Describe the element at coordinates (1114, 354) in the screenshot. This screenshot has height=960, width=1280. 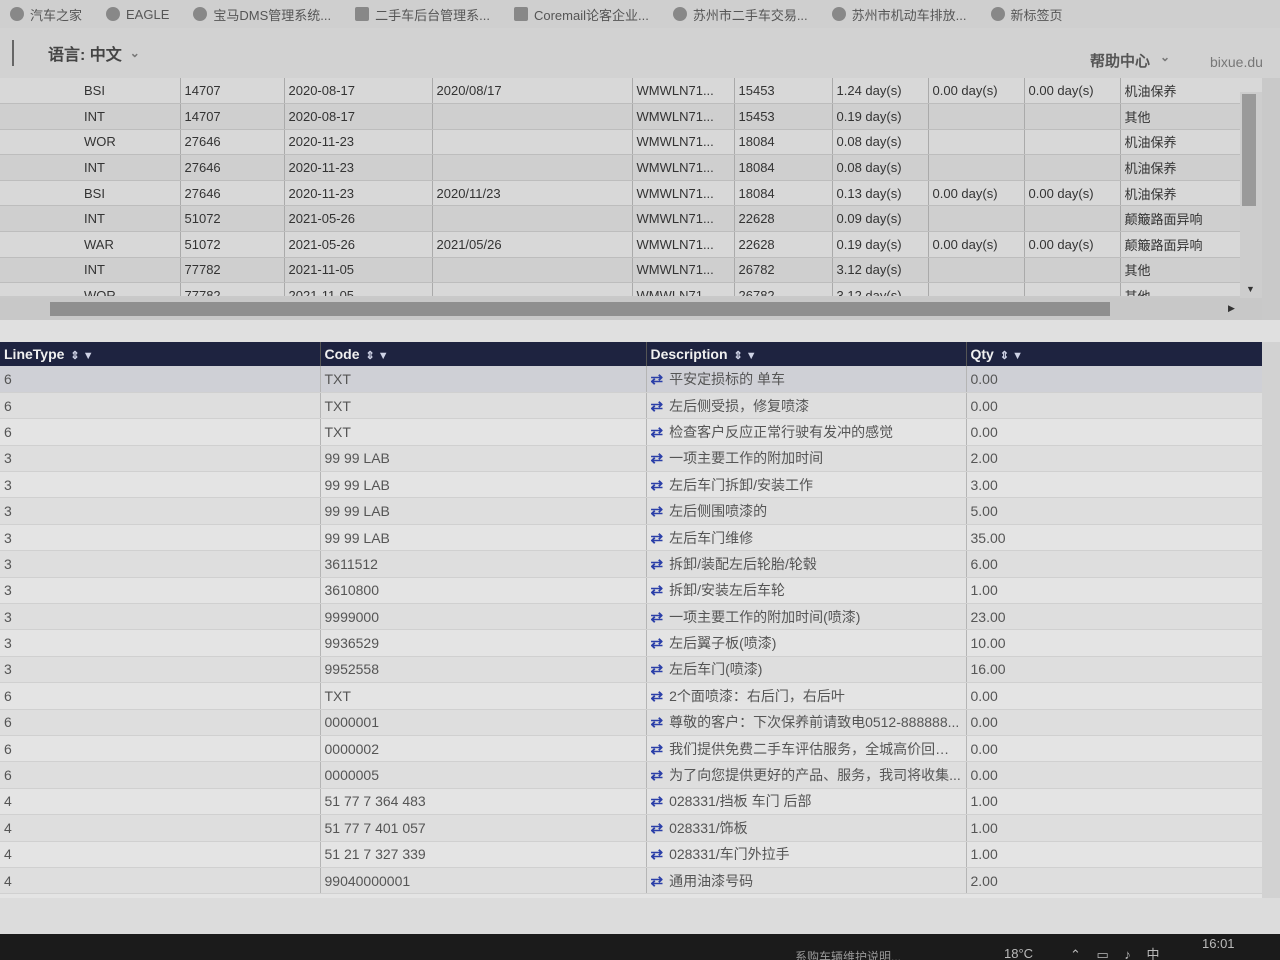
I see `column-header-qty: Qty ⇕ ▼` at that location.